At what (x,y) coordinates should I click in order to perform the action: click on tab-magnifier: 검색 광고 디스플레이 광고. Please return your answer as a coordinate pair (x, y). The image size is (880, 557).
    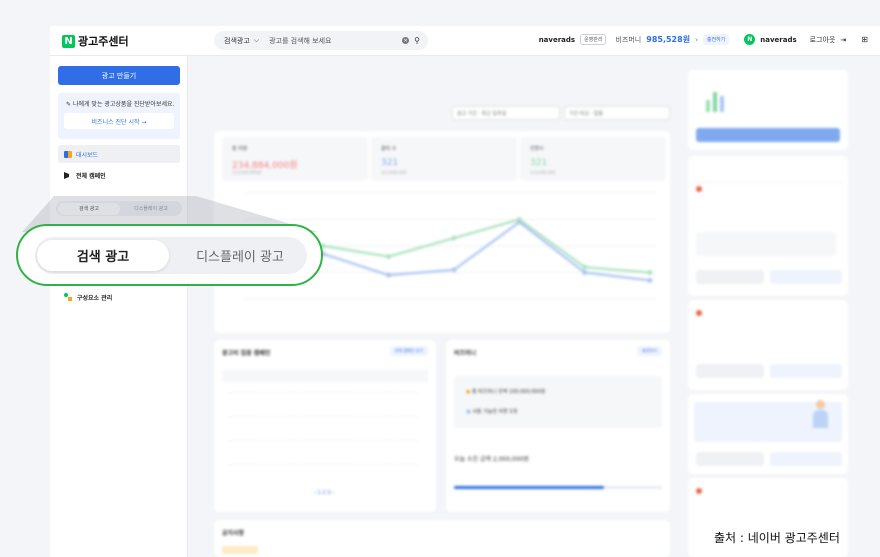
    Looking at the image, I should click on (169, 255).